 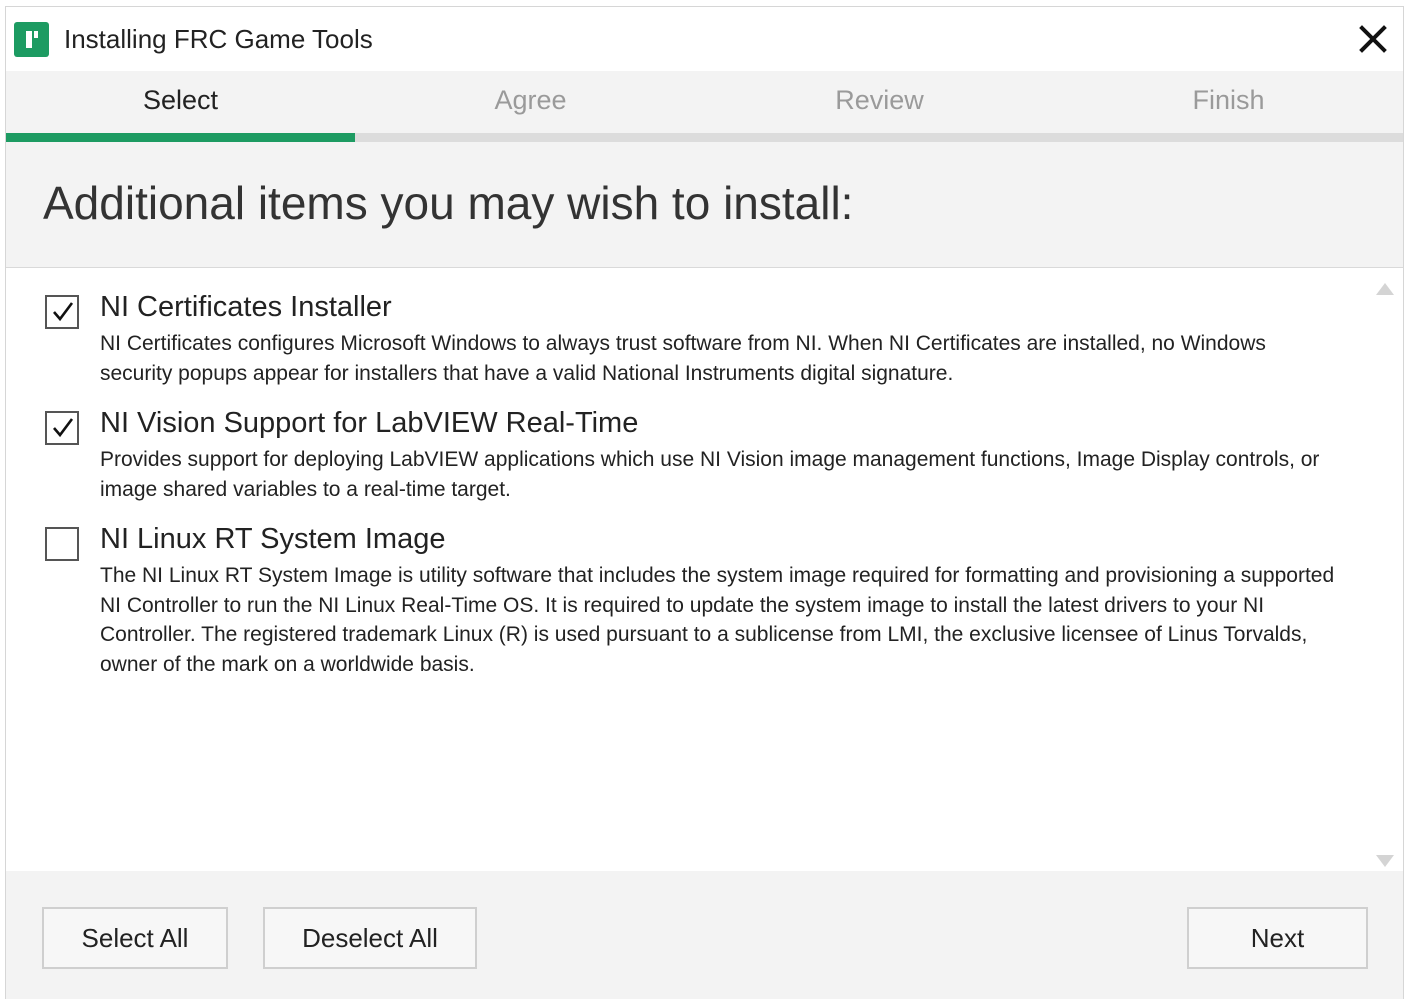 What do you see at coordinates (879, 100) in the screenshot?
I see `step-review: Review` at bounding box center [879, 100].